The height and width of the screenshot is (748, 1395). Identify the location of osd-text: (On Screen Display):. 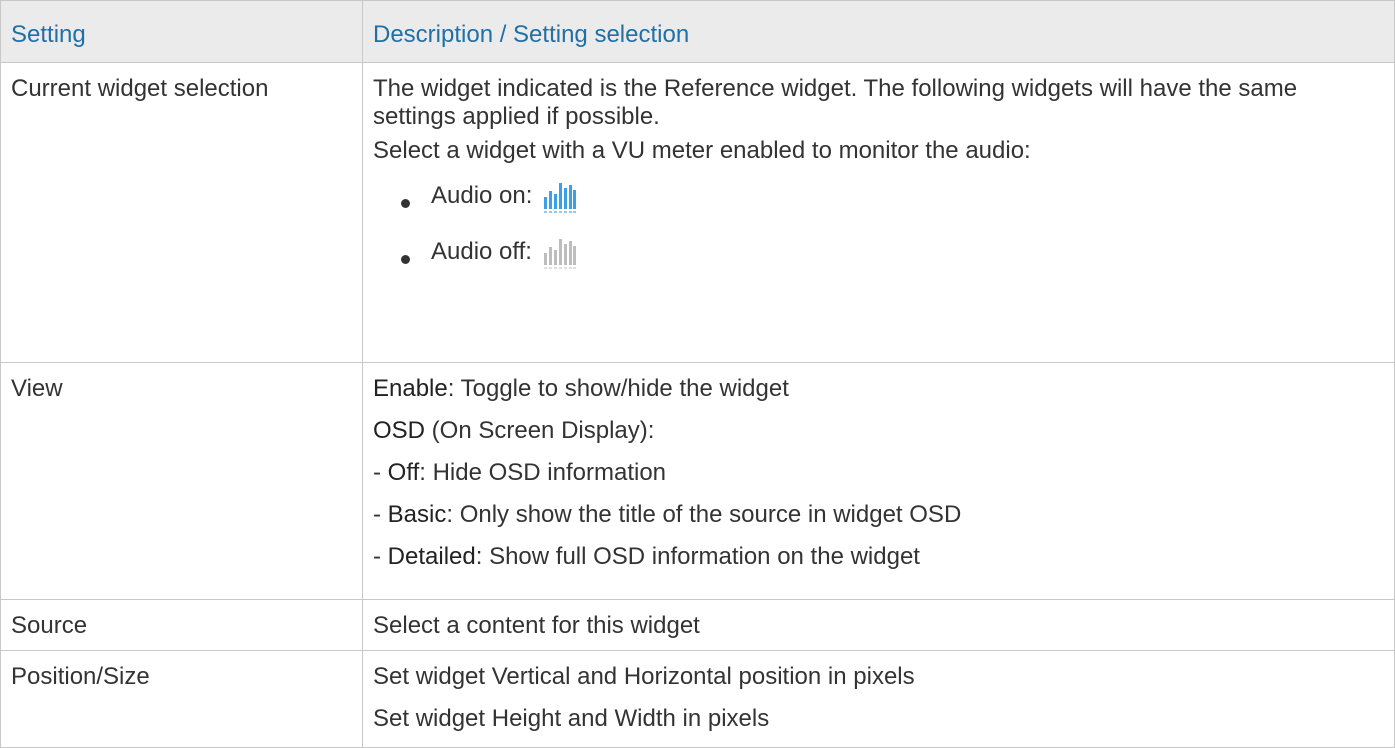
(540, 430).